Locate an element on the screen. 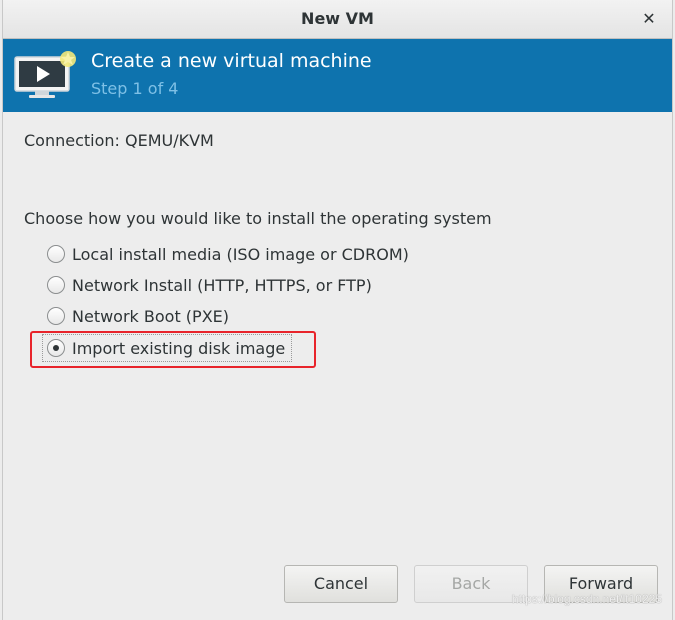  cancel-button: Cancel is located at coordinates (341, 584).